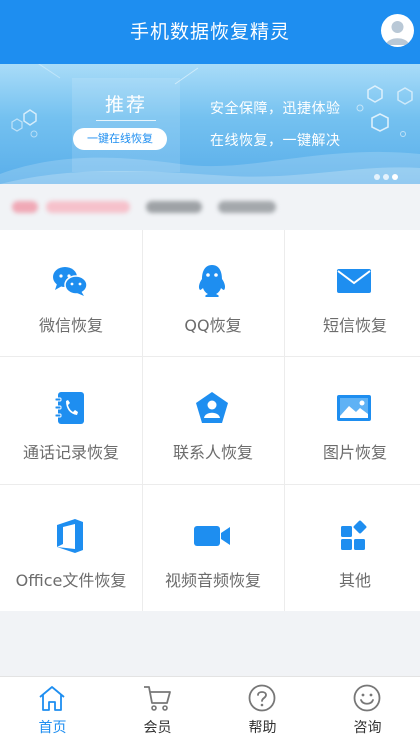  What do you see at coordinates (354, 281) in the screenshot?
I see `envelope-icon` at bounding box center [354, 281].